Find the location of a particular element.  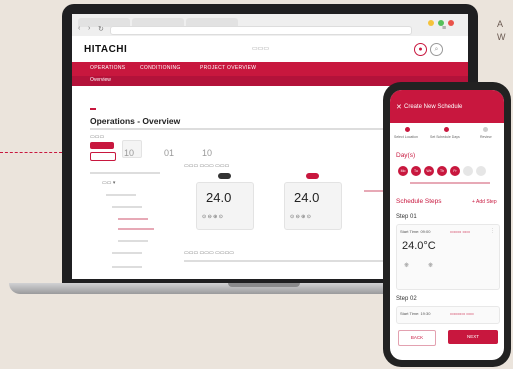

laptop-notch is located at coordinates (264, 285).